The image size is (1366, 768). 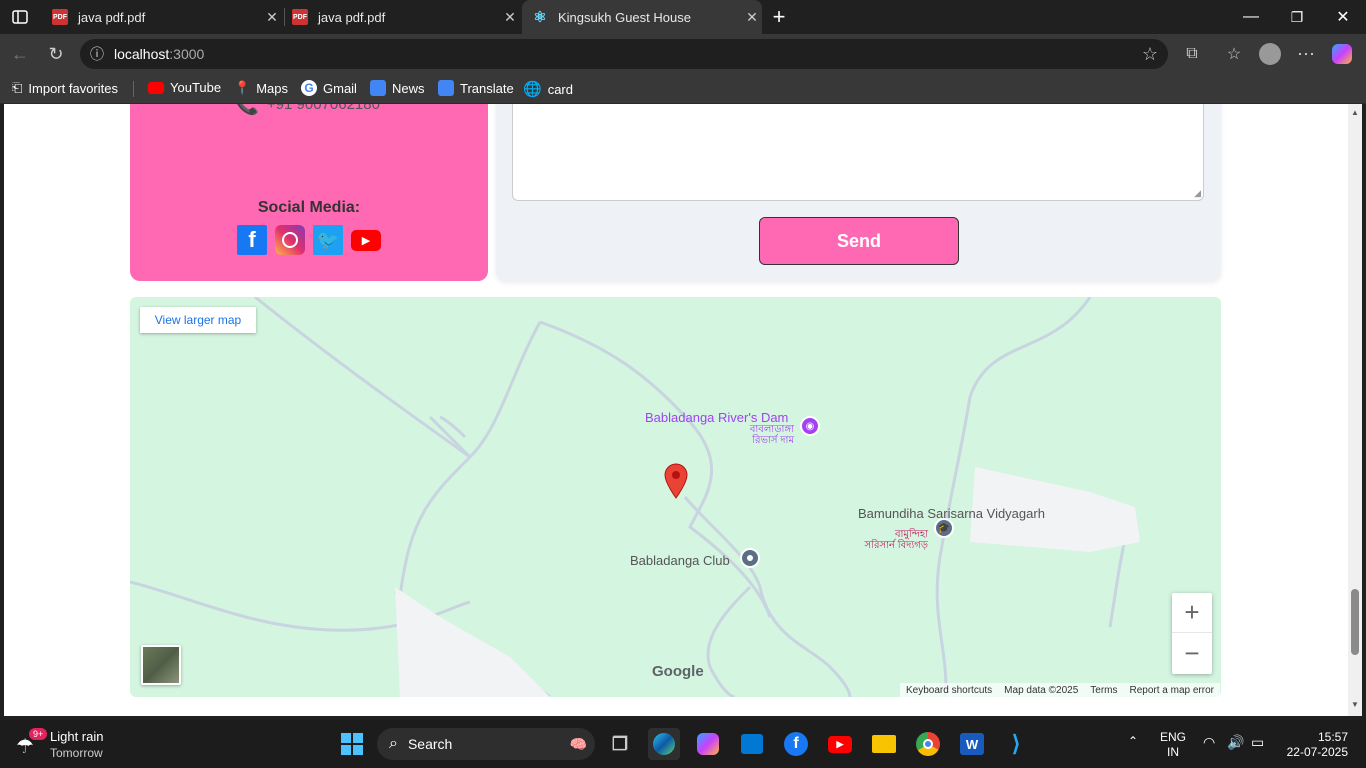 What do you see at coordinates (1342, 54) in the screenshot?
I see `copilot-icon` at bounding box center [1342, 54].